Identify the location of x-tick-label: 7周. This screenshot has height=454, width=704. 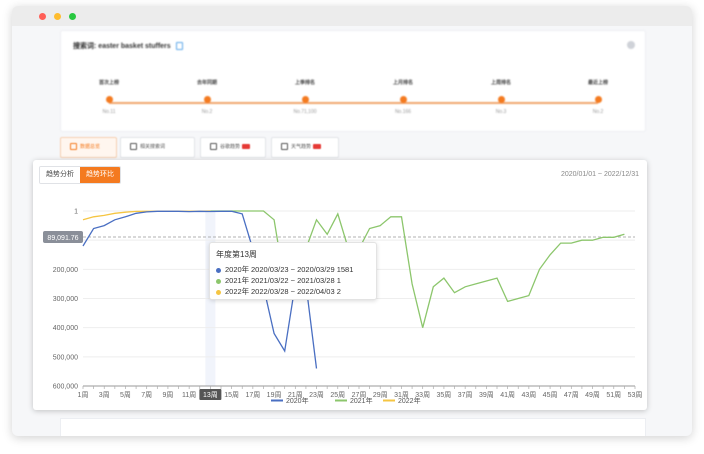
(146, 395).